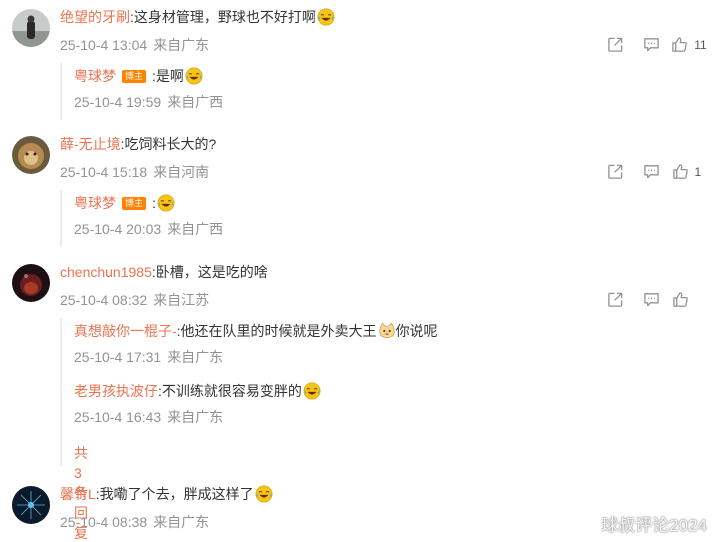 This screenshot has height=542, width=719. I want to click on comment-date: 25-10-4 13:04, so click(104, 45).